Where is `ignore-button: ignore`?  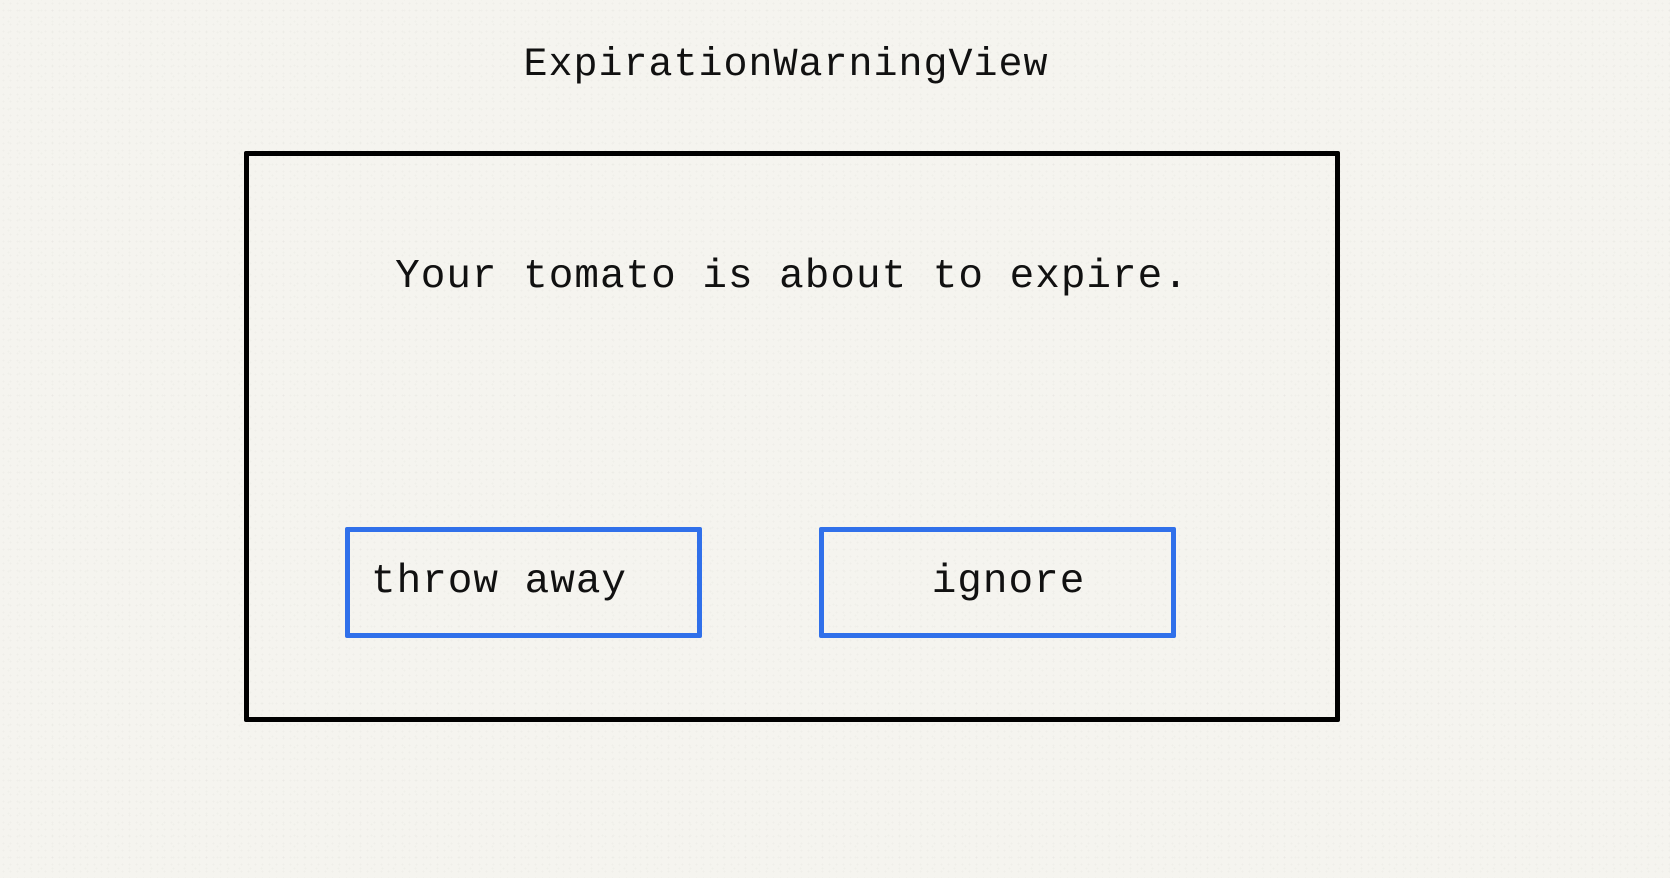 ignore-button: ignore is located at coordinates (997, 582).